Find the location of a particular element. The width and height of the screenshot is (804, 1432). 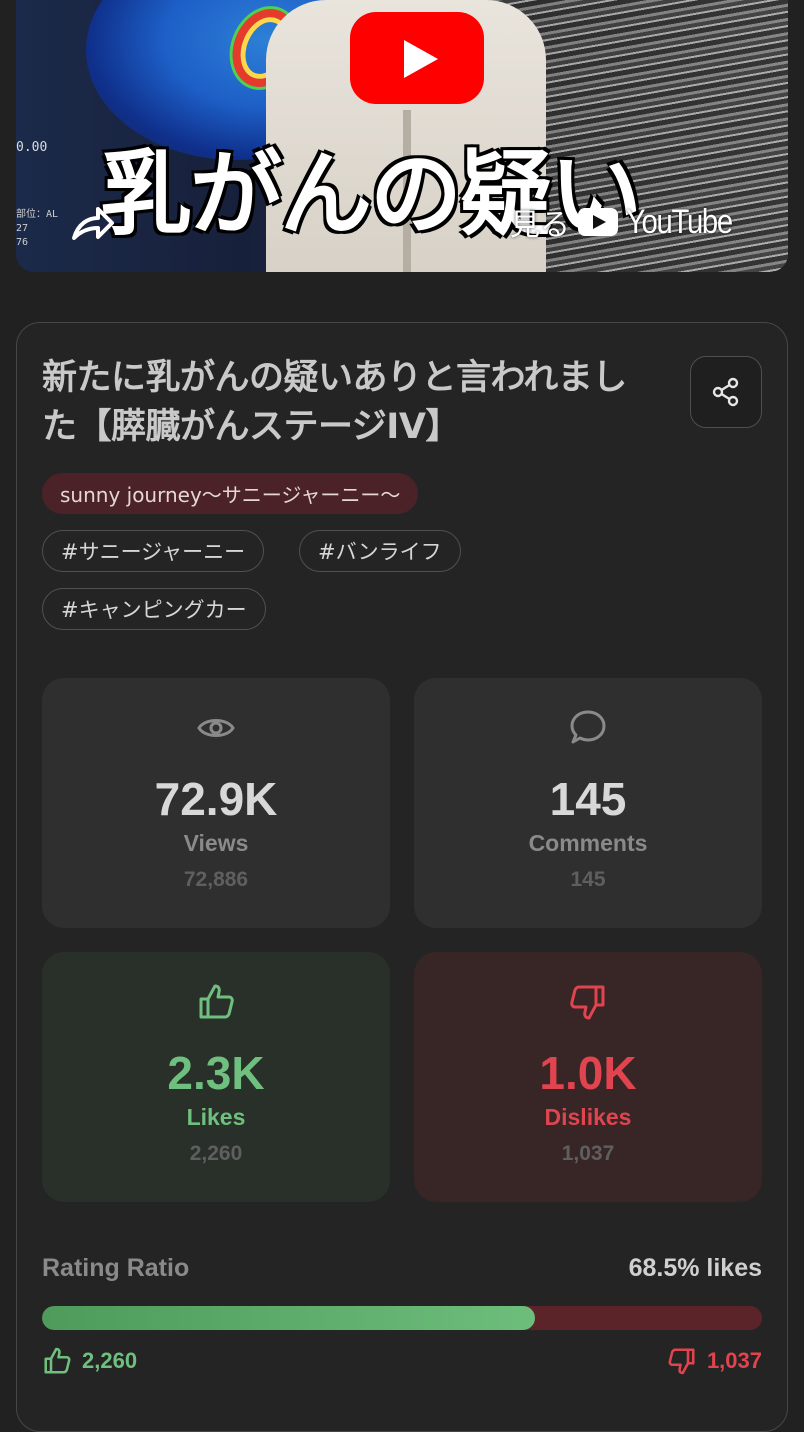

rating-bar is located at coordinates (402, 1318).